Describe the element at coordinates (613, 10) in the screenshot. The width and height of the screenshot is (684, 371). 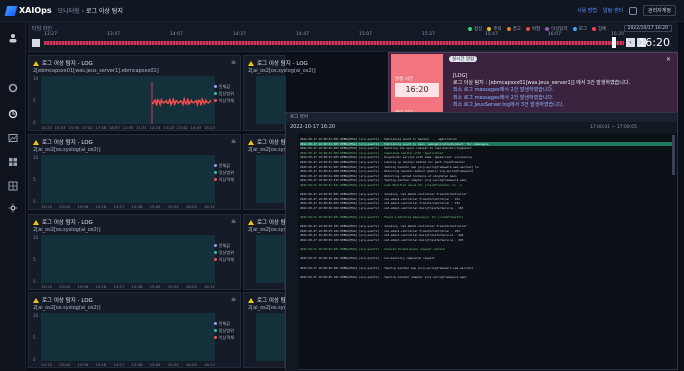
I see `alert-center-link: 알림 센터` at that location.